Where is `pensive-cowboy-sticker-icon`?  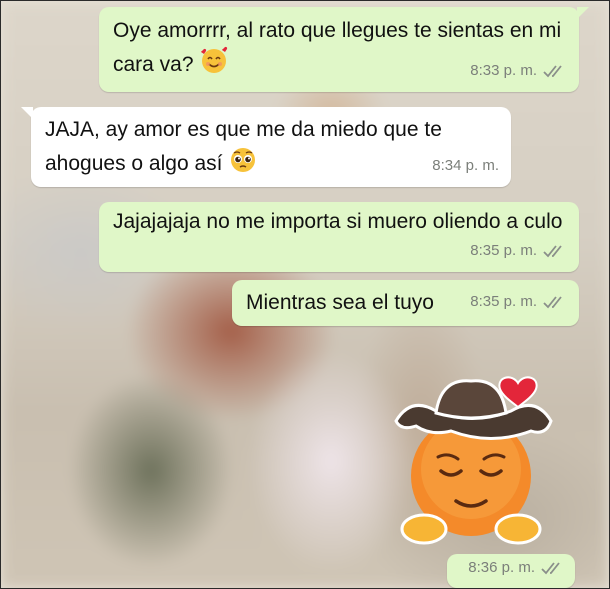
pensive-cowboy-sticker-icon is located at coordinates (471, 456).